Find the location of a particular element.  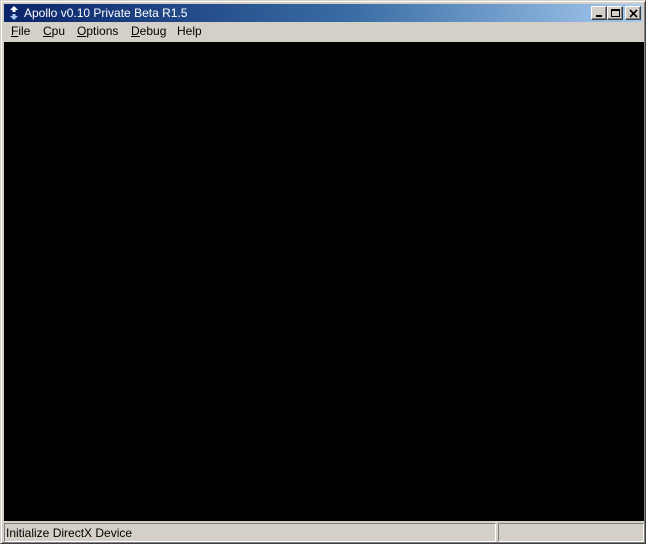

menu-file-label: ile is located at coordinates (24, 31).